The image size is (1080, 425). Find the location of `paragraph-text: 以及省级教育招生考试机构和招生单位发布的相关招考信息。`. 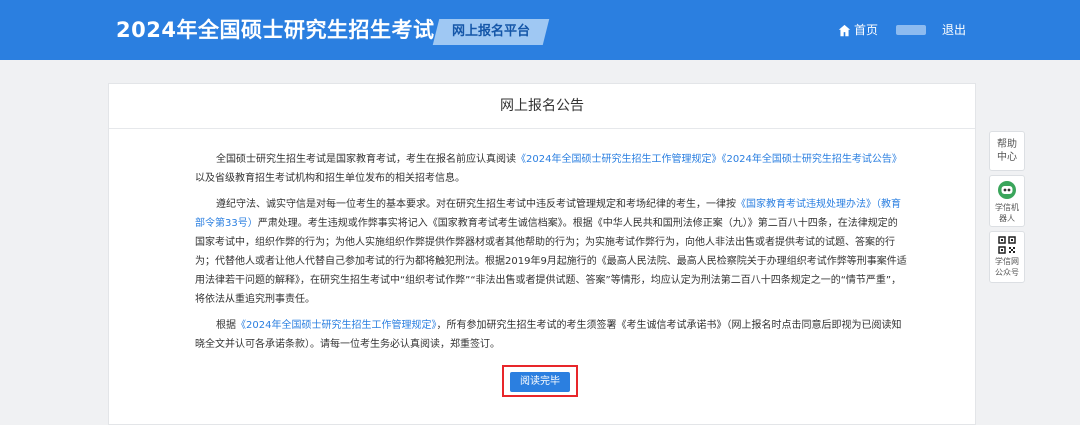

paragraph-text: 以及省级教育招生考试机构和招生单位发布的相关招考信息。 is located at coordinates (330, 178).